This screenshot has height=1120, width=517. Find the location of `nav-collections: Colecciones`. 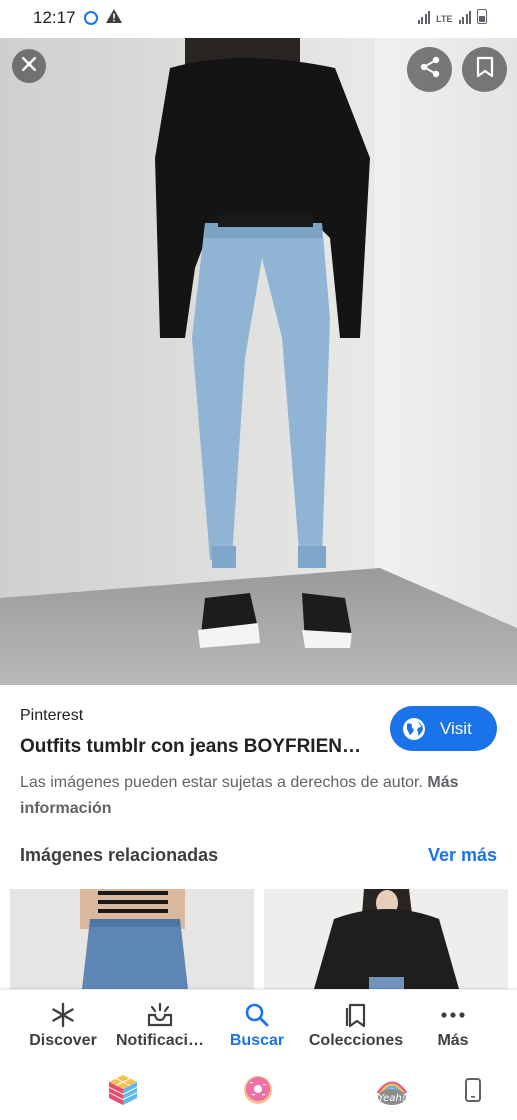

nav-collections: Colecciones is located at coordinates (356, 1025).